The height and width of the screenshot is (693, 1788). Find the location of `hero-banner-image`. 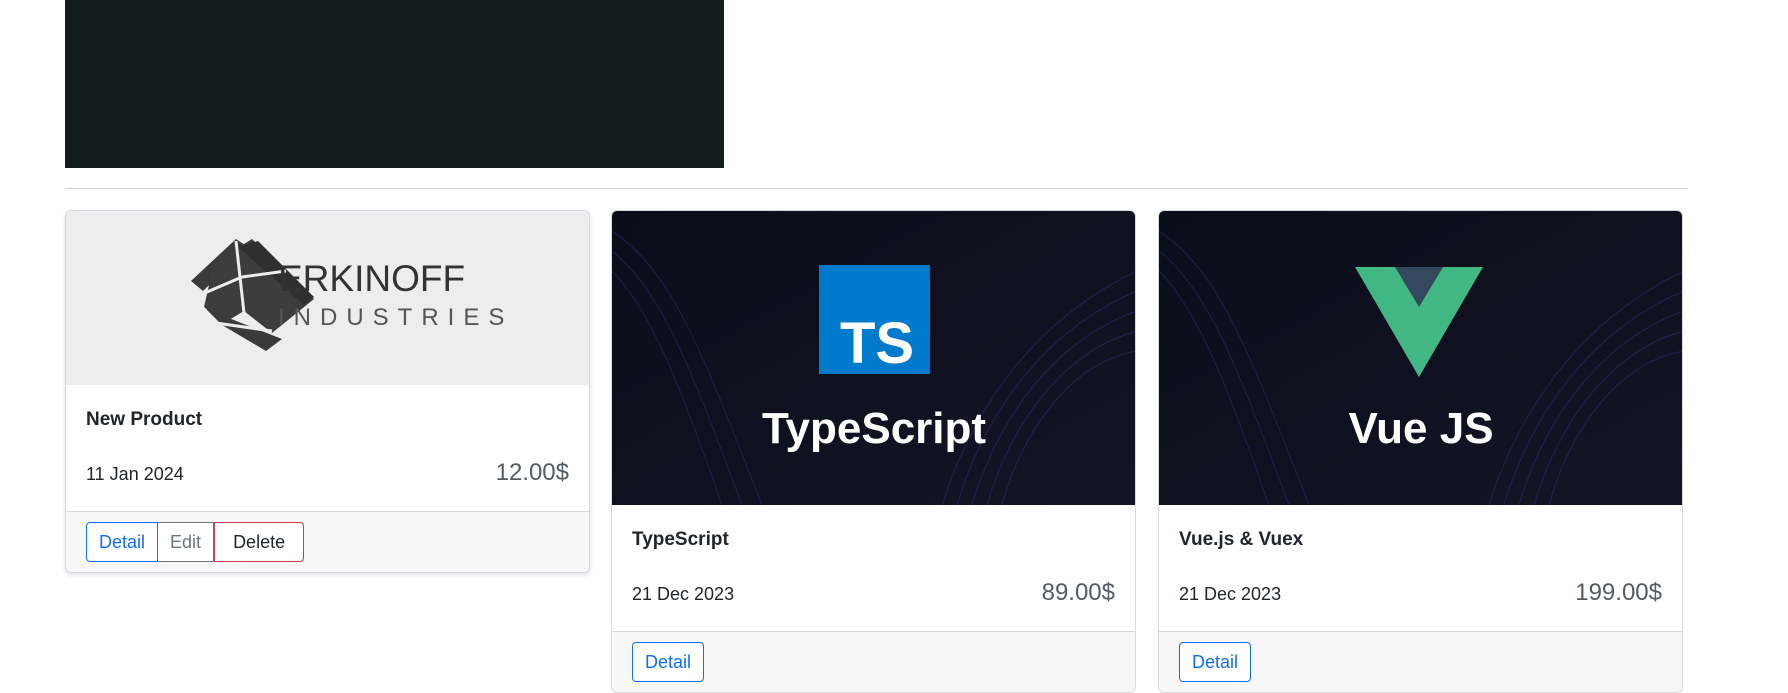

hero-banner-image is located at coordinates (394, 84).